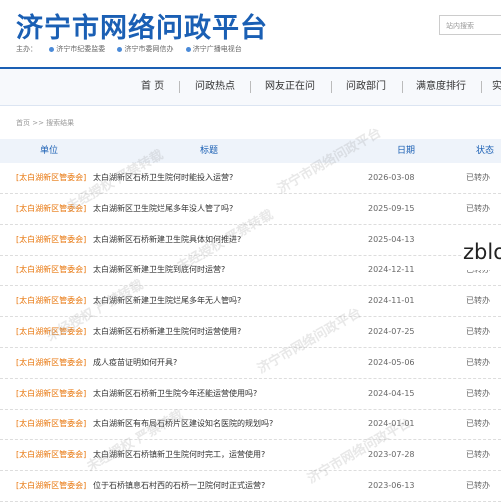  What do you see at coordinates (250, 151) in the screenshot?
I see `table-header: 单位 标题 日期 状态` at bounding box center [250, 151].